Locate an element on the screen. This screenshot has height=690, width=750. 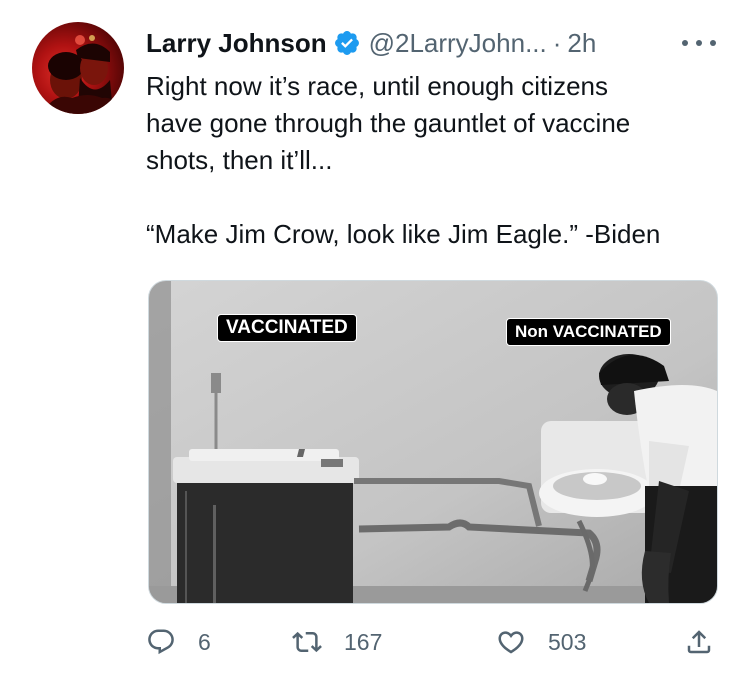
more-icon is located at coordinates (699, 43).